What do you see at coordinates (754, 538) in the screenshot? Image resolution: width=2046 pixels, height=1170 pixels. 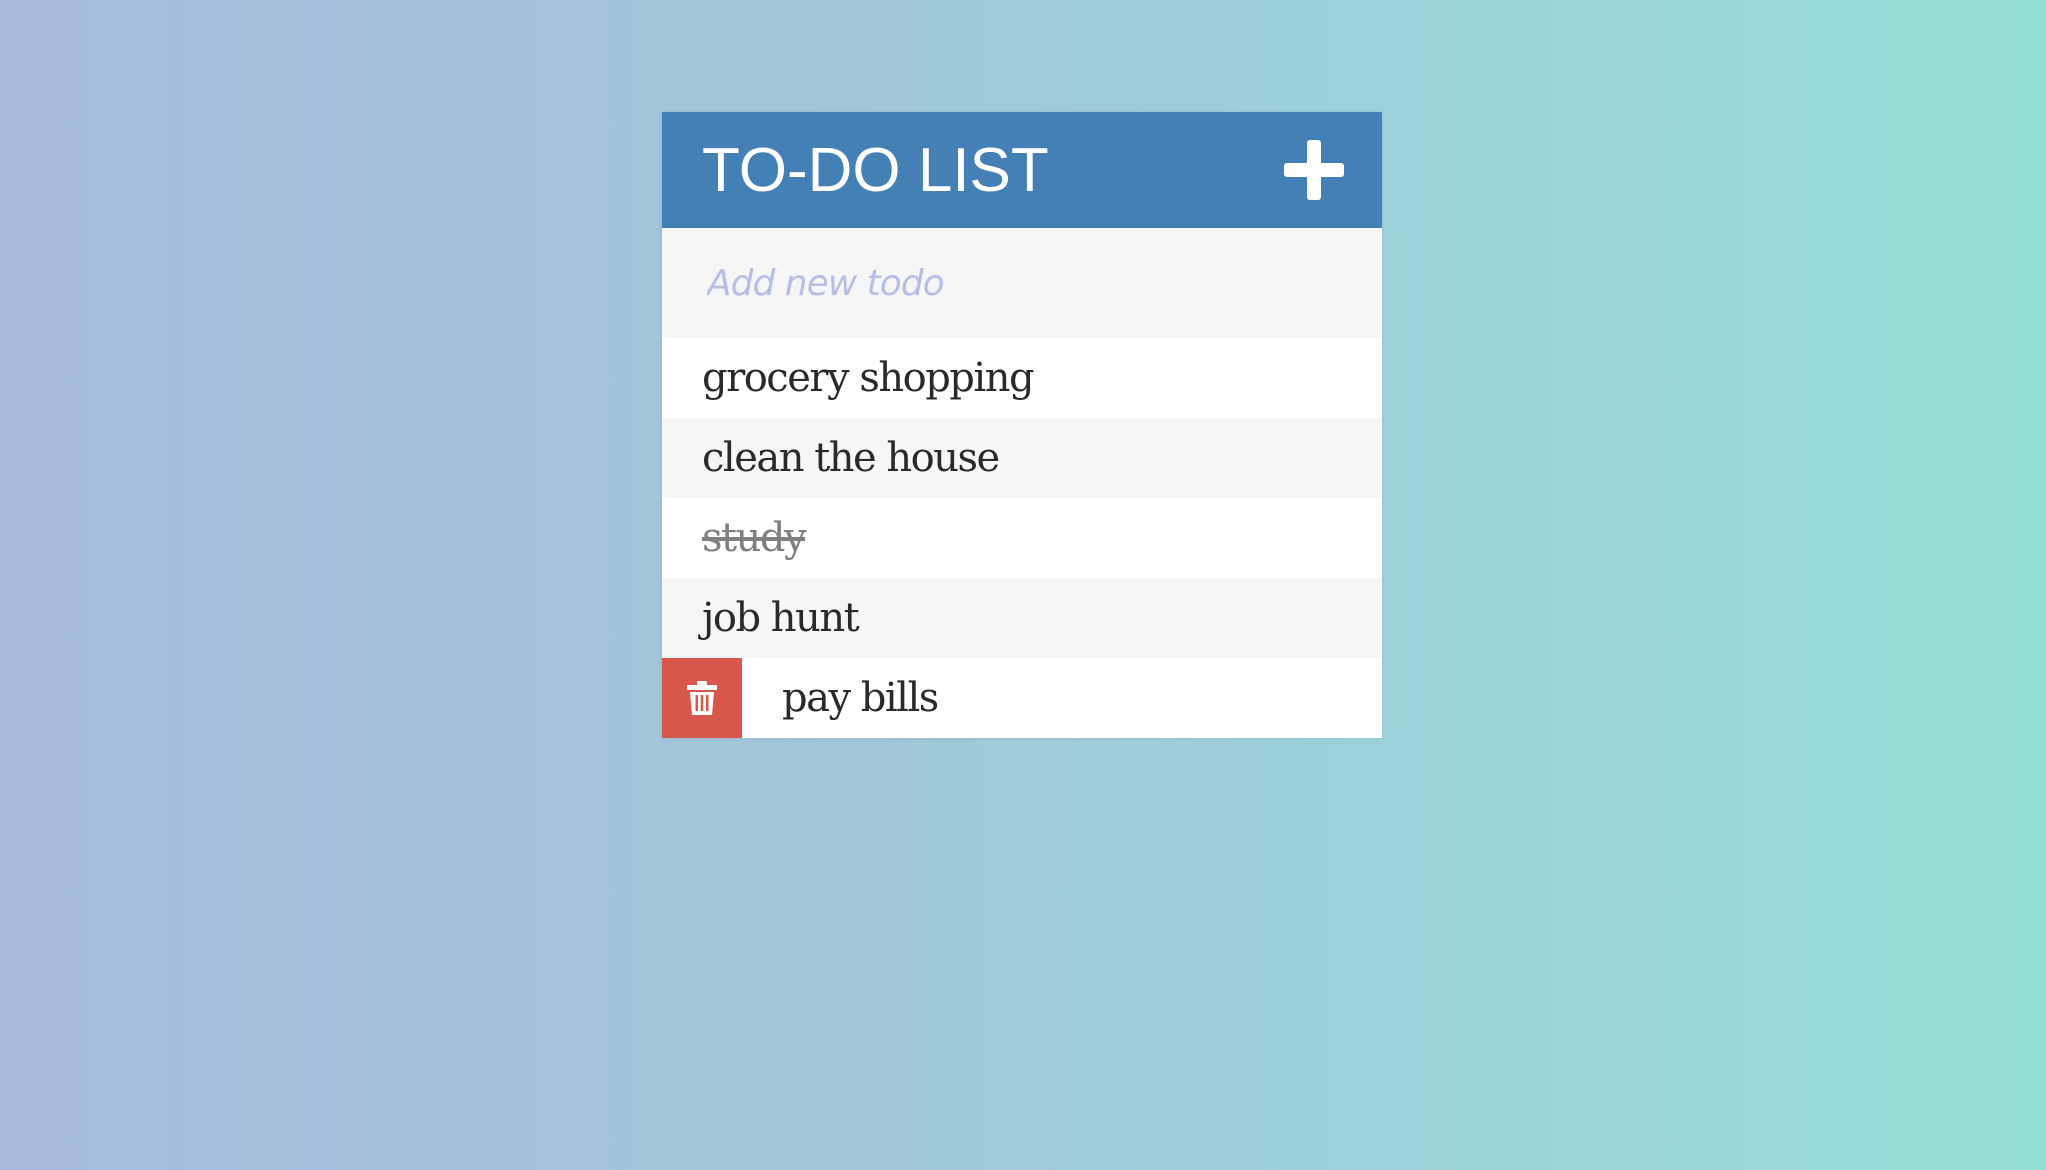 I see `todo-label: study` at bounding box center [754, 538].